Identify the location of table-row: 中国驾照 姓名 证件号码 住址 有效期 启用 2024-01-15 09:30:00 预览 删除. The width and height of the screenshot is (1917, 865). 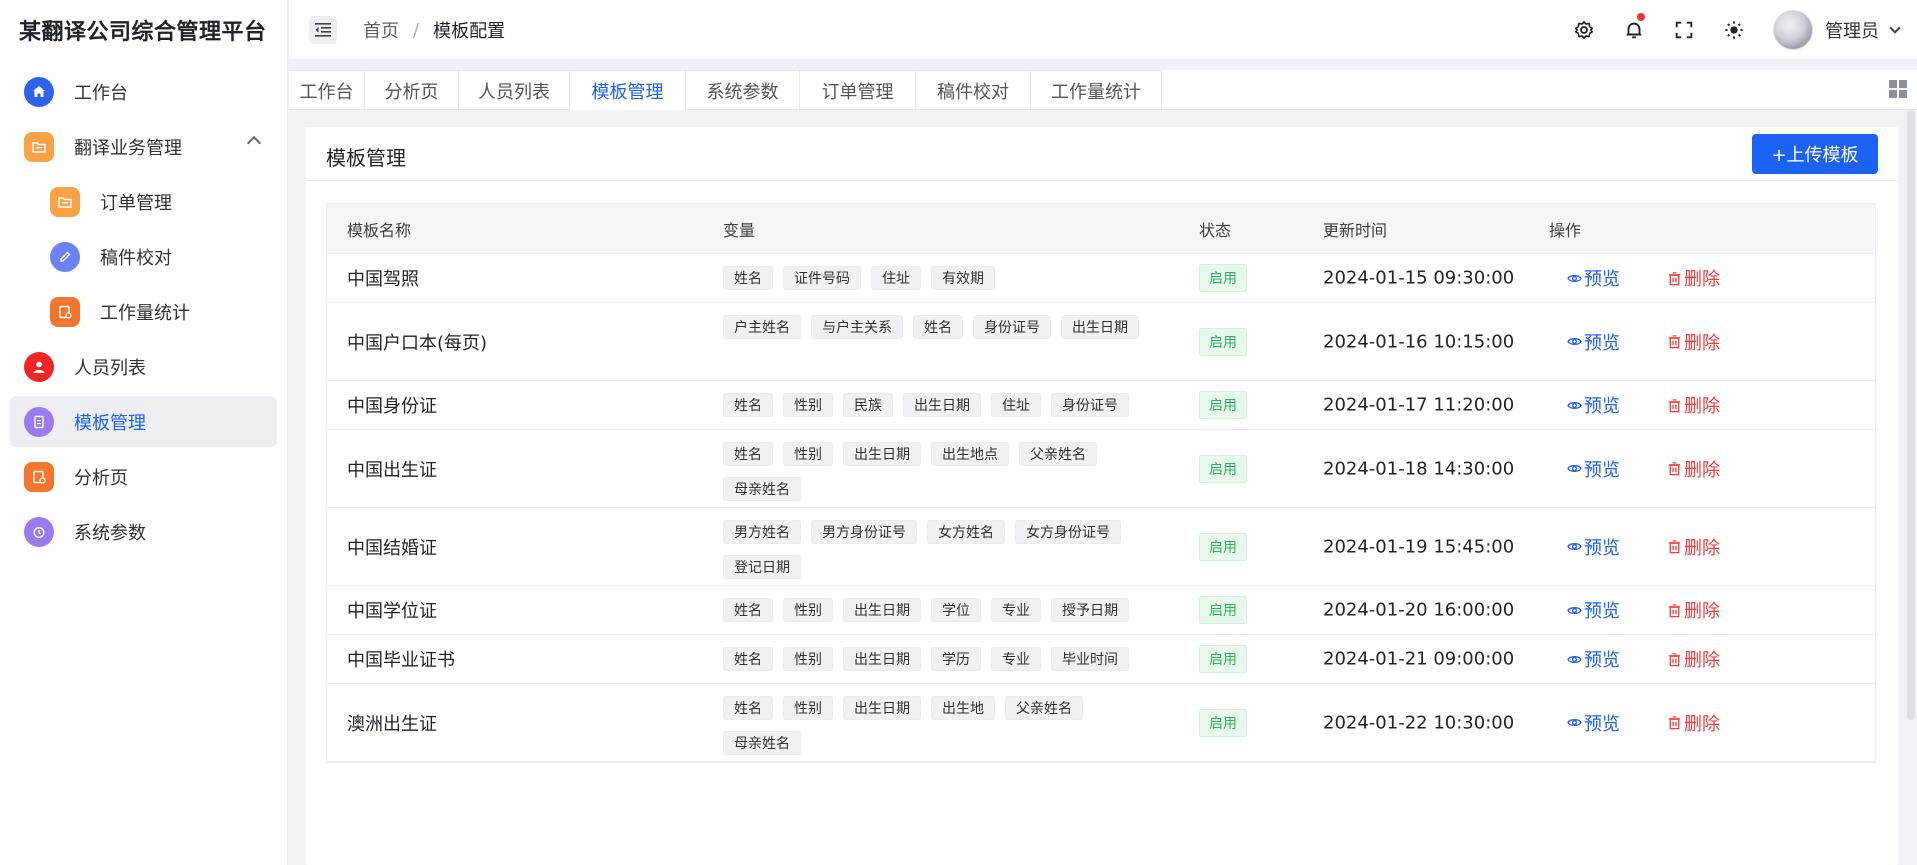
(1101, 278).